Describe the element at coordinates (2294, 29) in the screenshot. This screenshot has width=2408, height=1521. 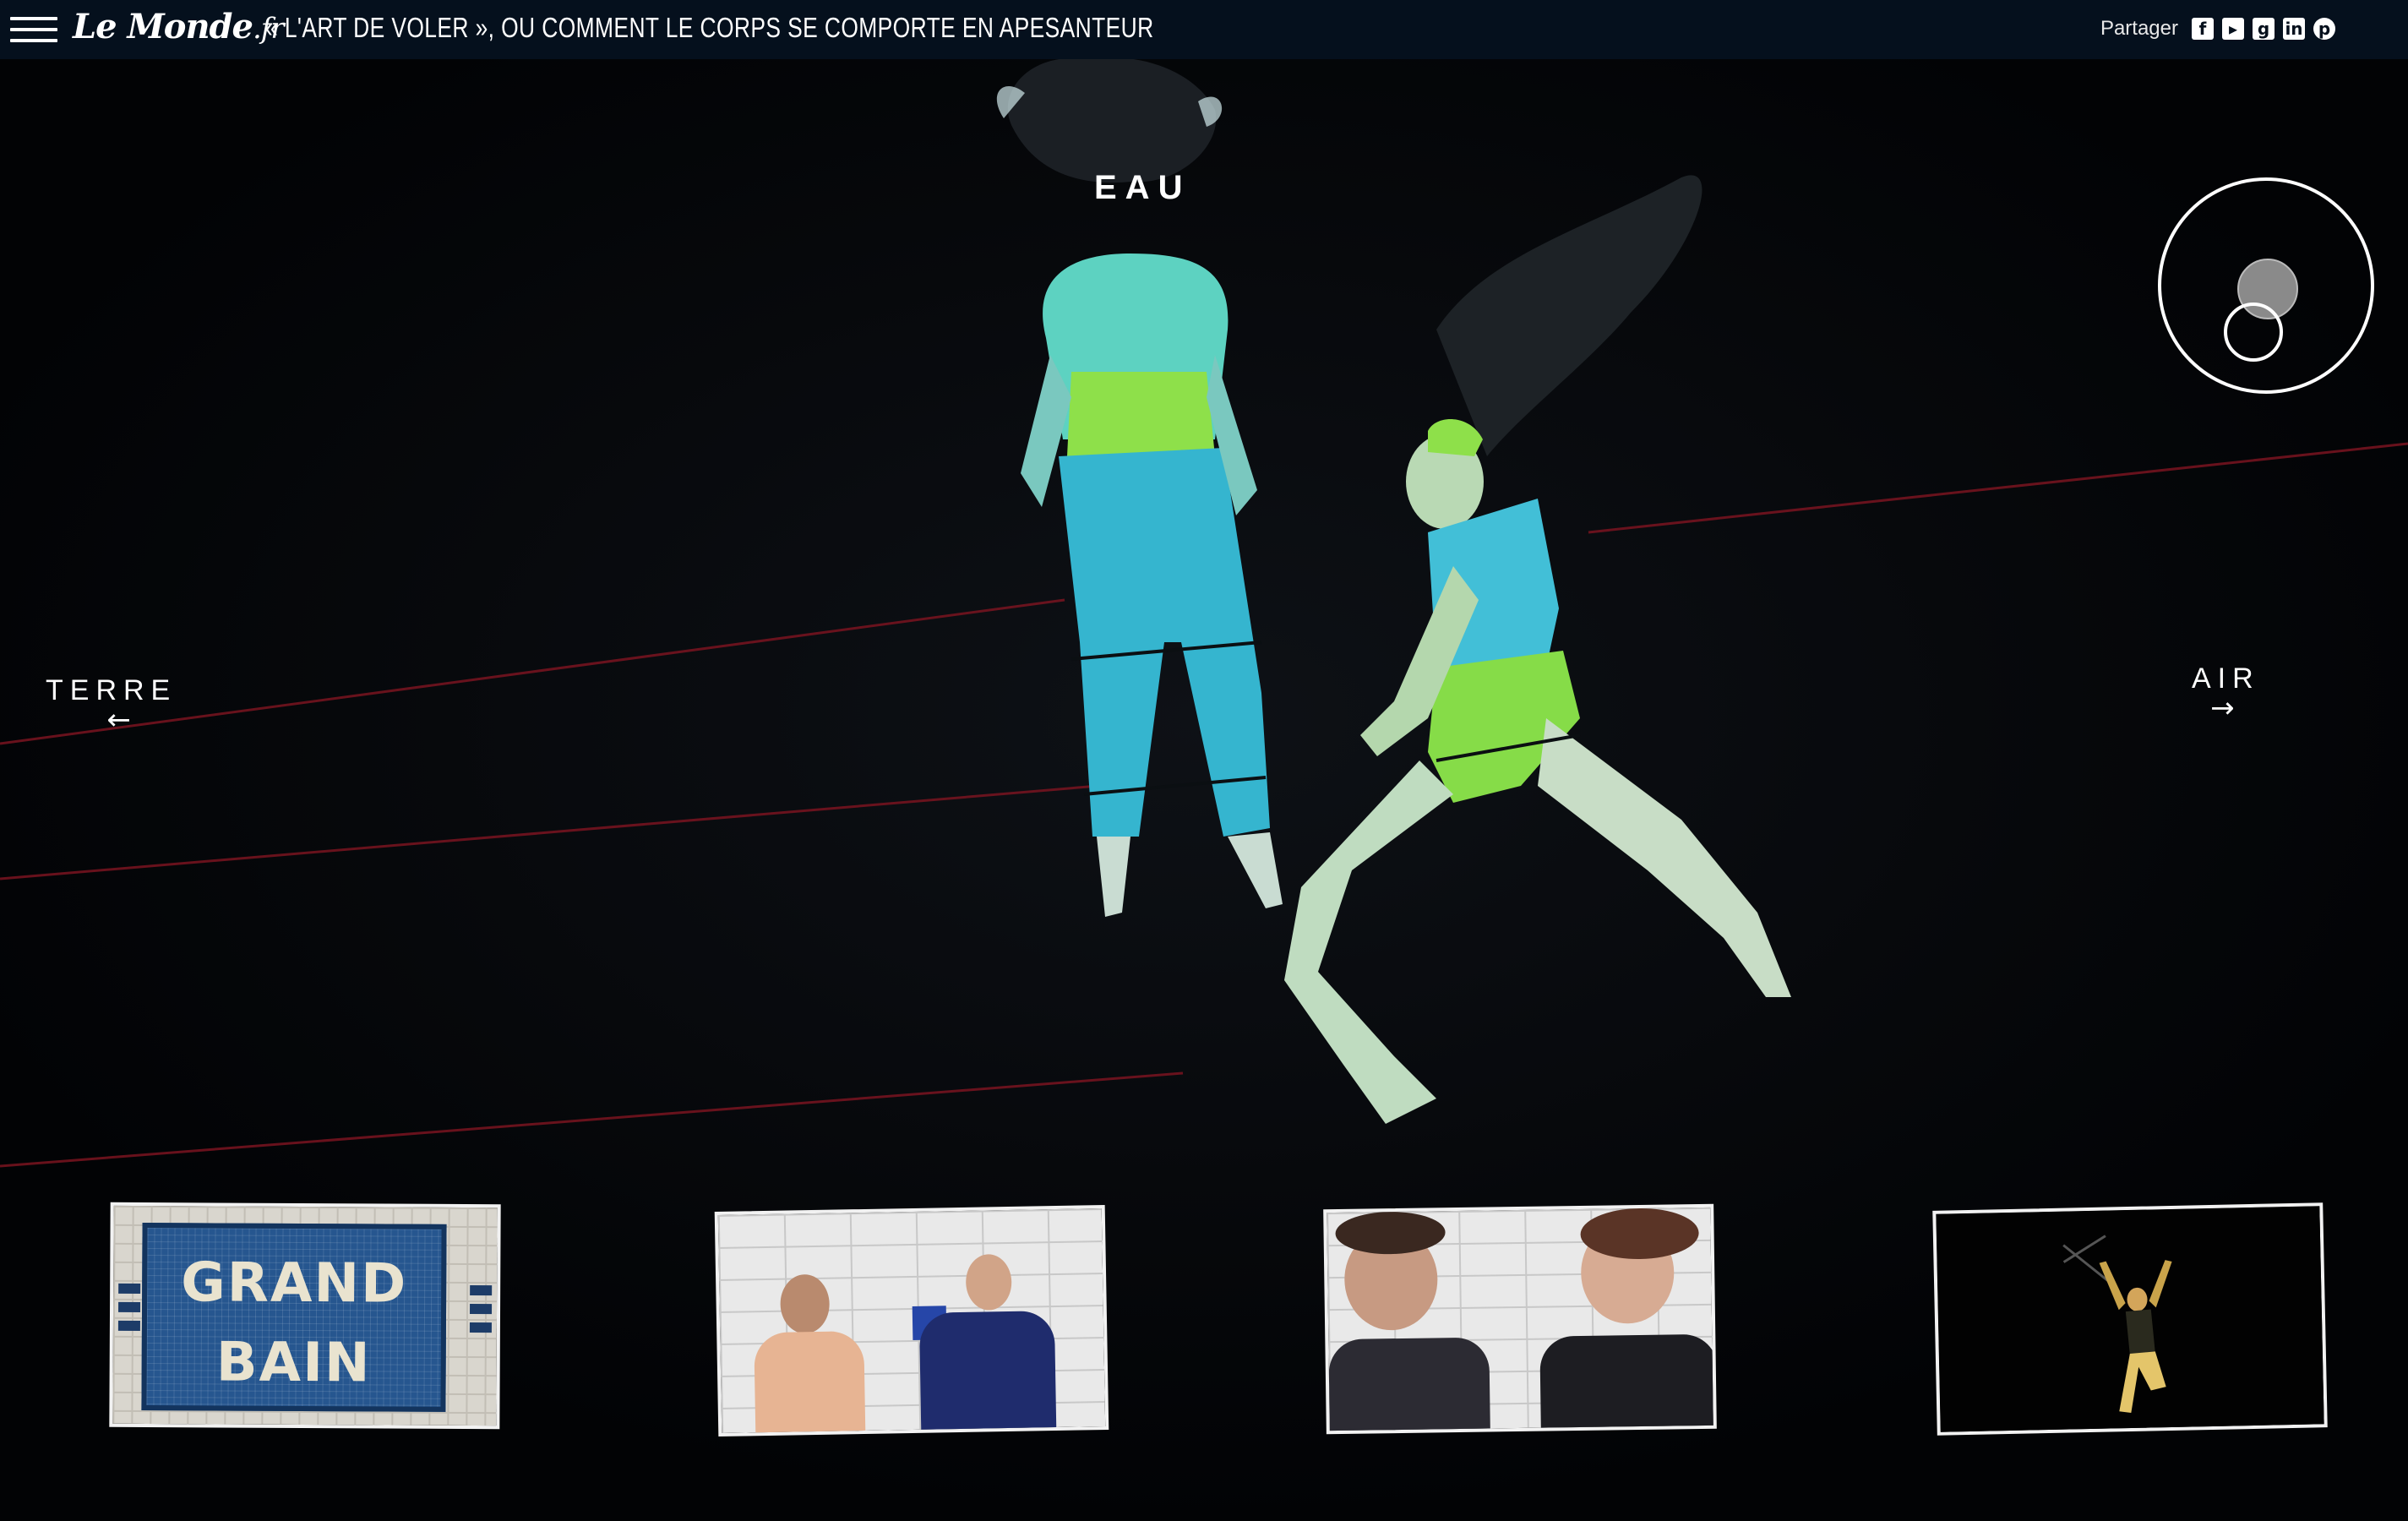
I see `linkedin-icon: in` at that location.